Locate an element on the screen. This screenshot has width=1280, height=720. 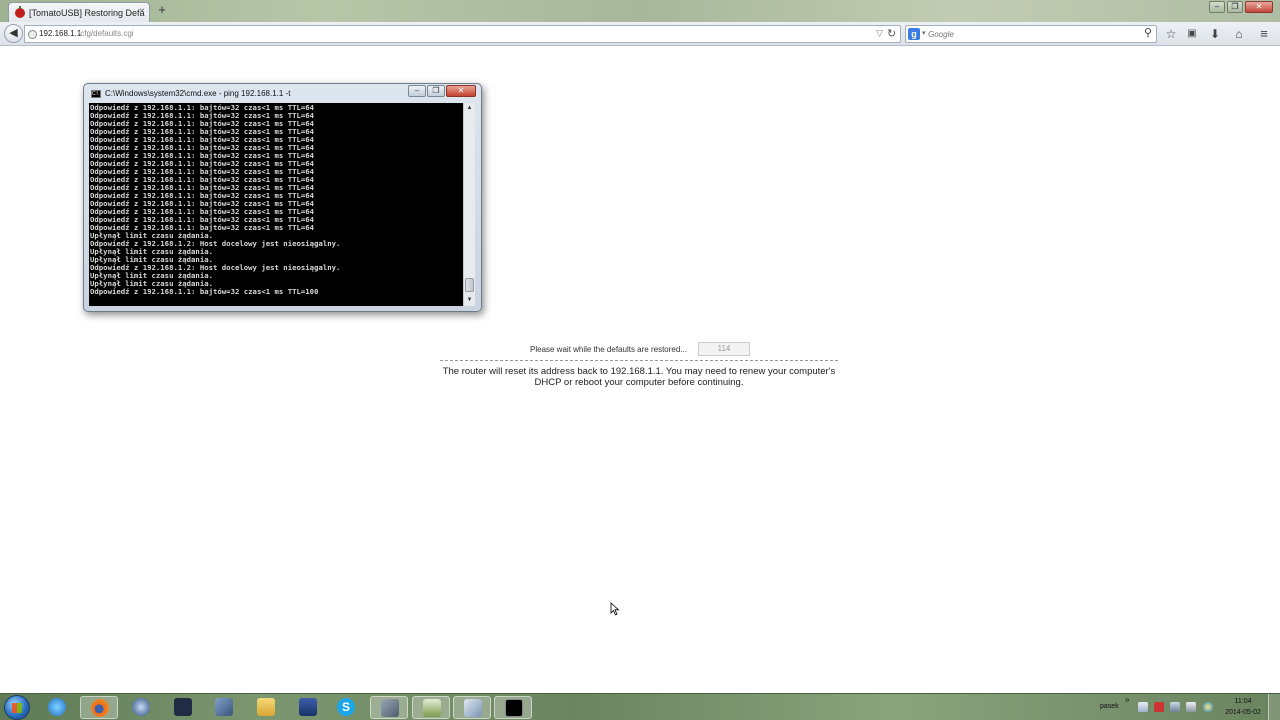
network-icon is located at coordinates (1175, 707).